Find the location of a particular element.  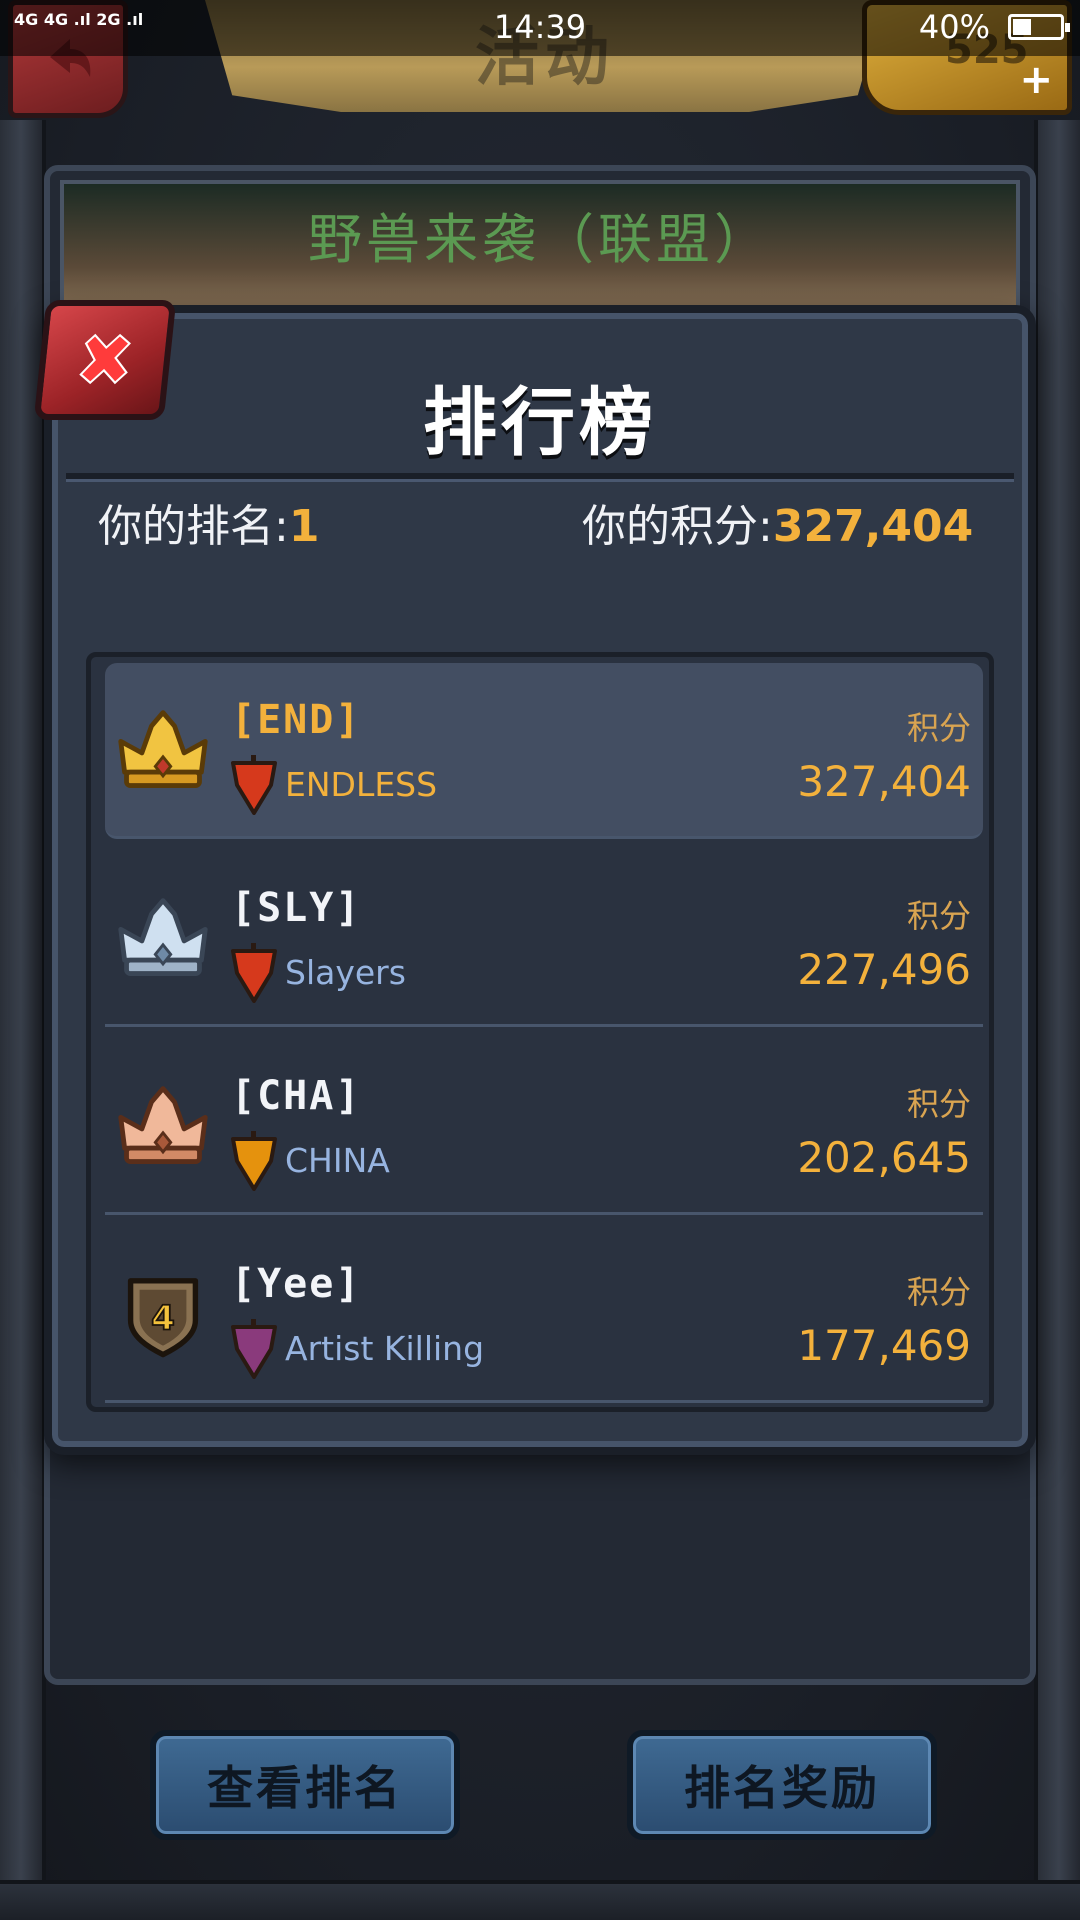

row-score: 327,404 is located at coordinates (884, 781).